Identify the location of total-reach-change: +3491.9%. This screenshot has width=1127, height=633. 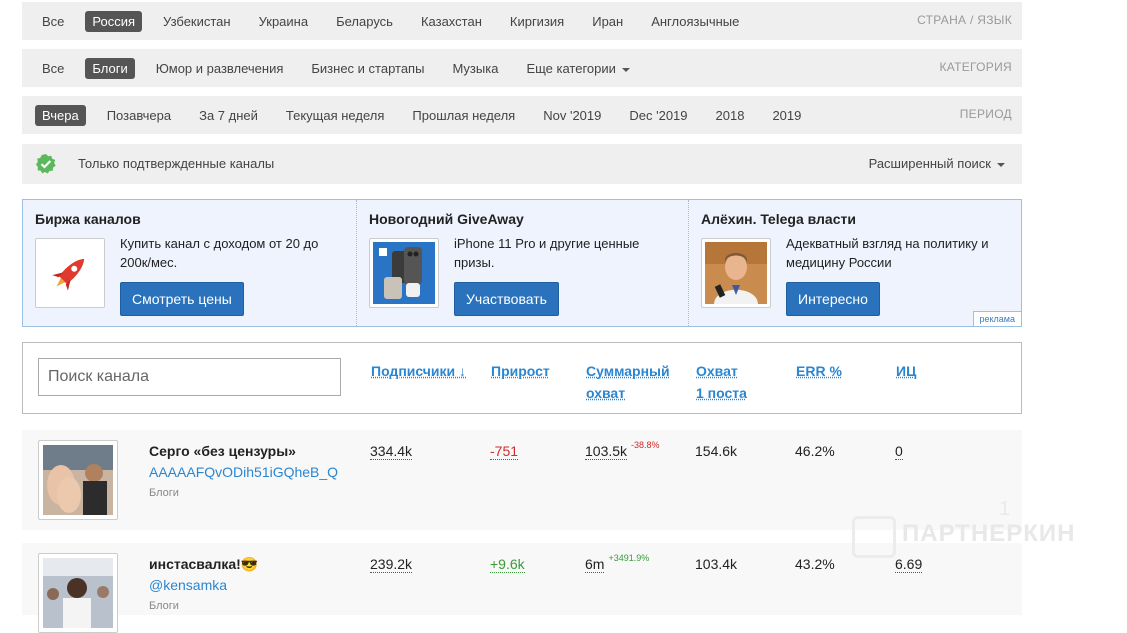
(629, 558).